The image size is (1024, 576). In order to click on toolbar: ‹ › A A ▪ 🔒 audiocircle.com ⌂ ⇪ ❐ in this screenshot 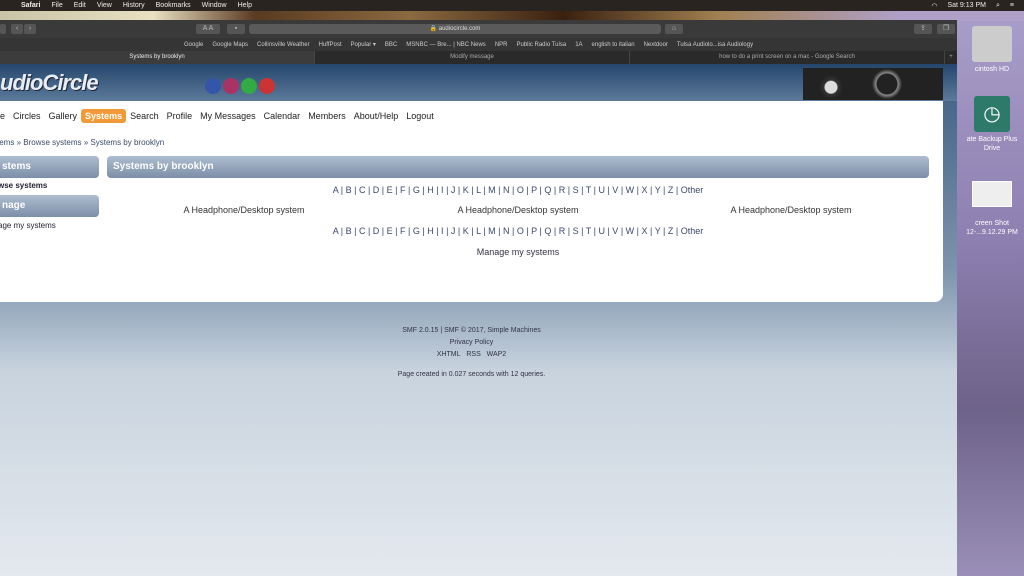, I will do `click(478, 29)`.